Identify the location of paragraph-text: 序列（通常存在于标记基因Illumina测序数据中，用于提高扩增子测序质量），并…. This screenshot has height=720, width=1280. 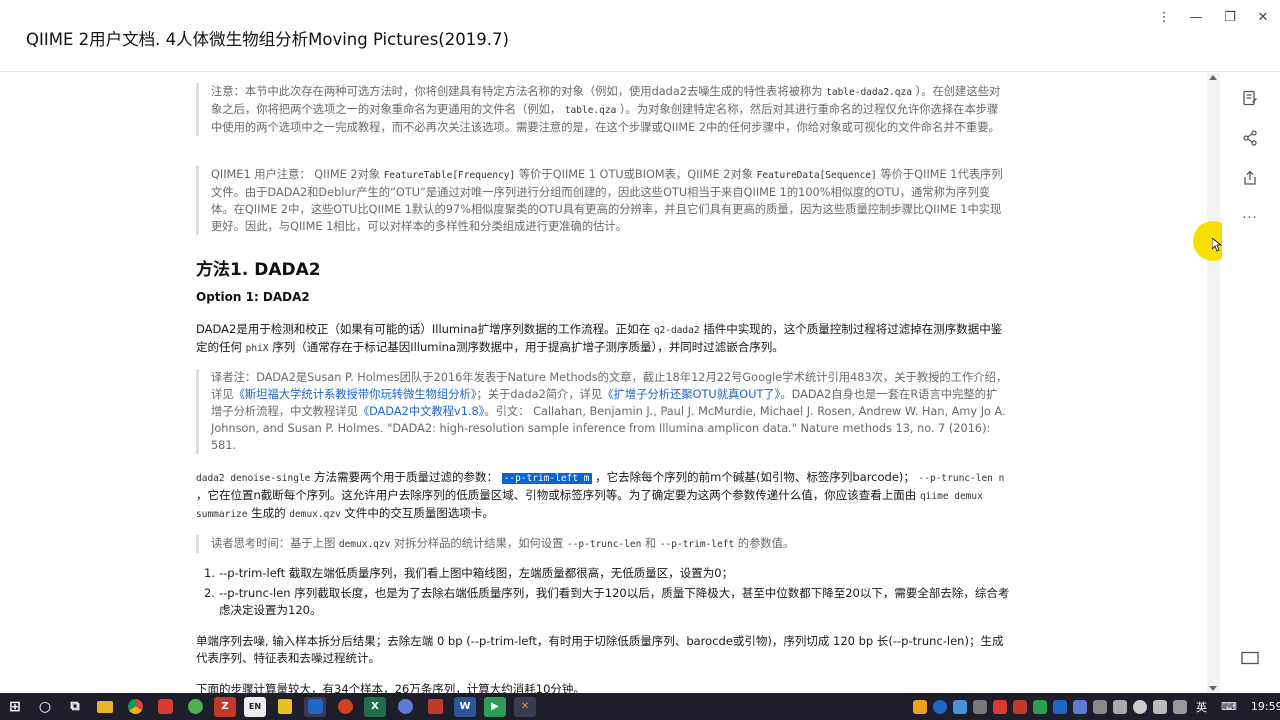
(526, 347).